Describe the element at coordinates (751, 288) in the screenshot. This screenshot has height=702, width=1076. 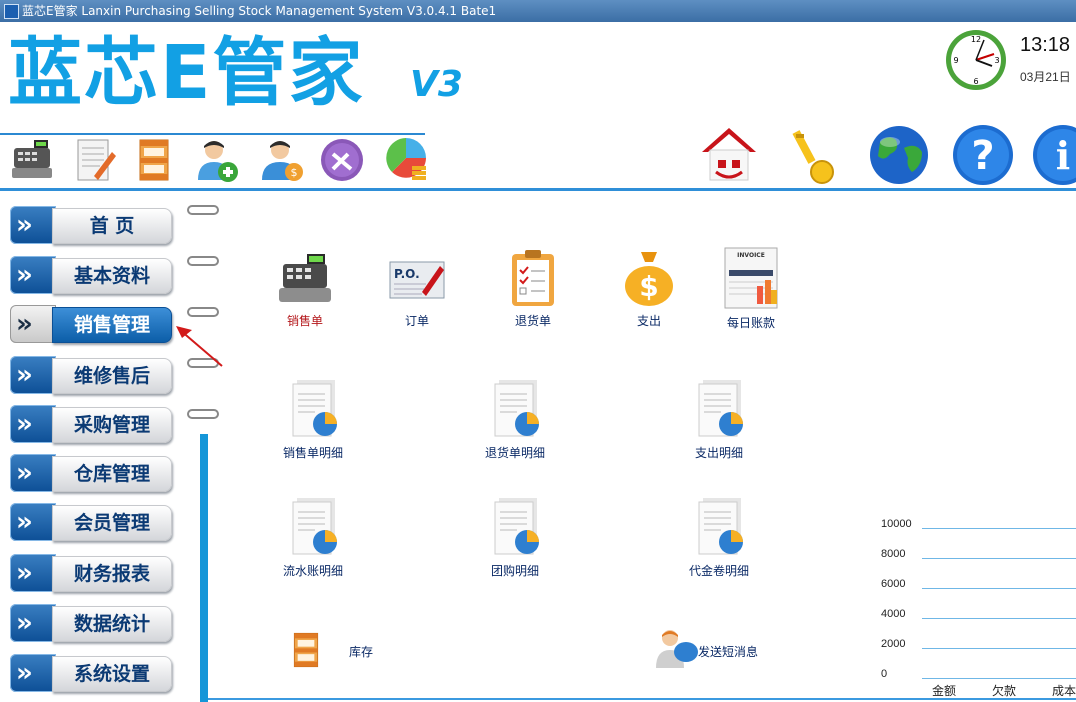
I see `daily-accounts-button: INVOICE 每日账款` at that location.